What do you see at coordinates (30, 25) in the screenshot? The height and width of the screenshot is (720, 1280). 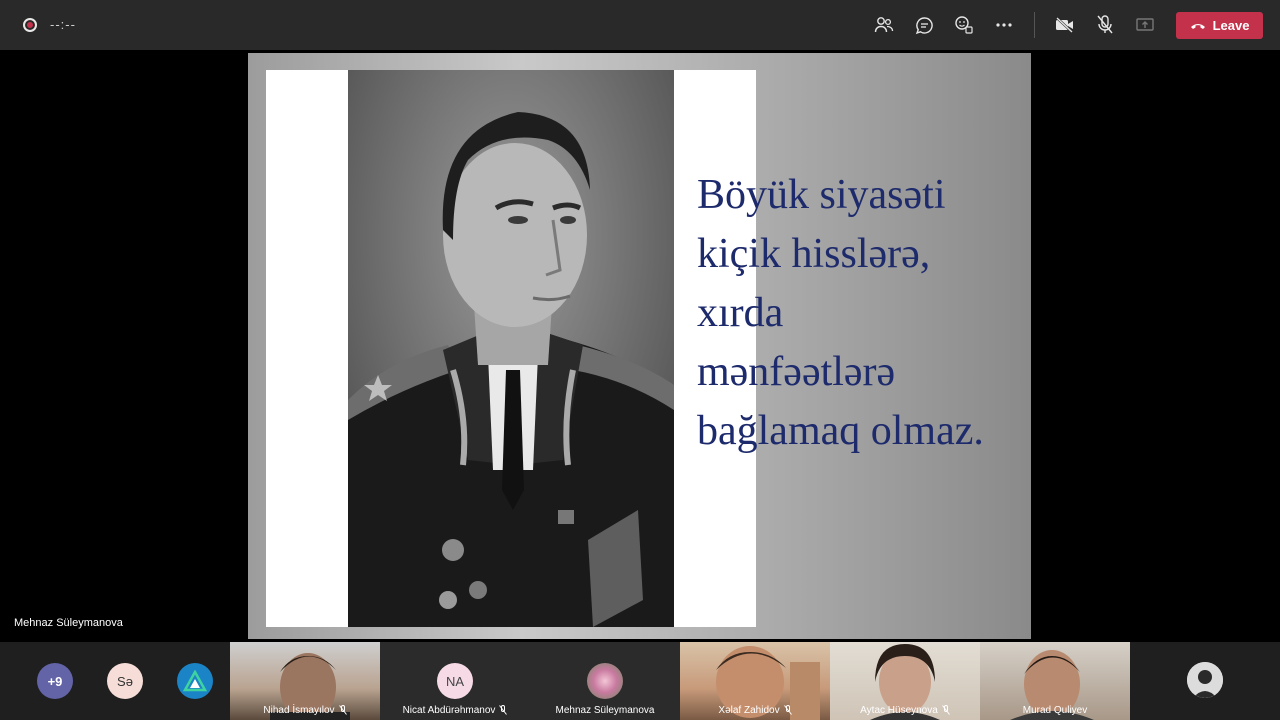 I see `recording-indicator-icon` at bounding box center [30, 25].